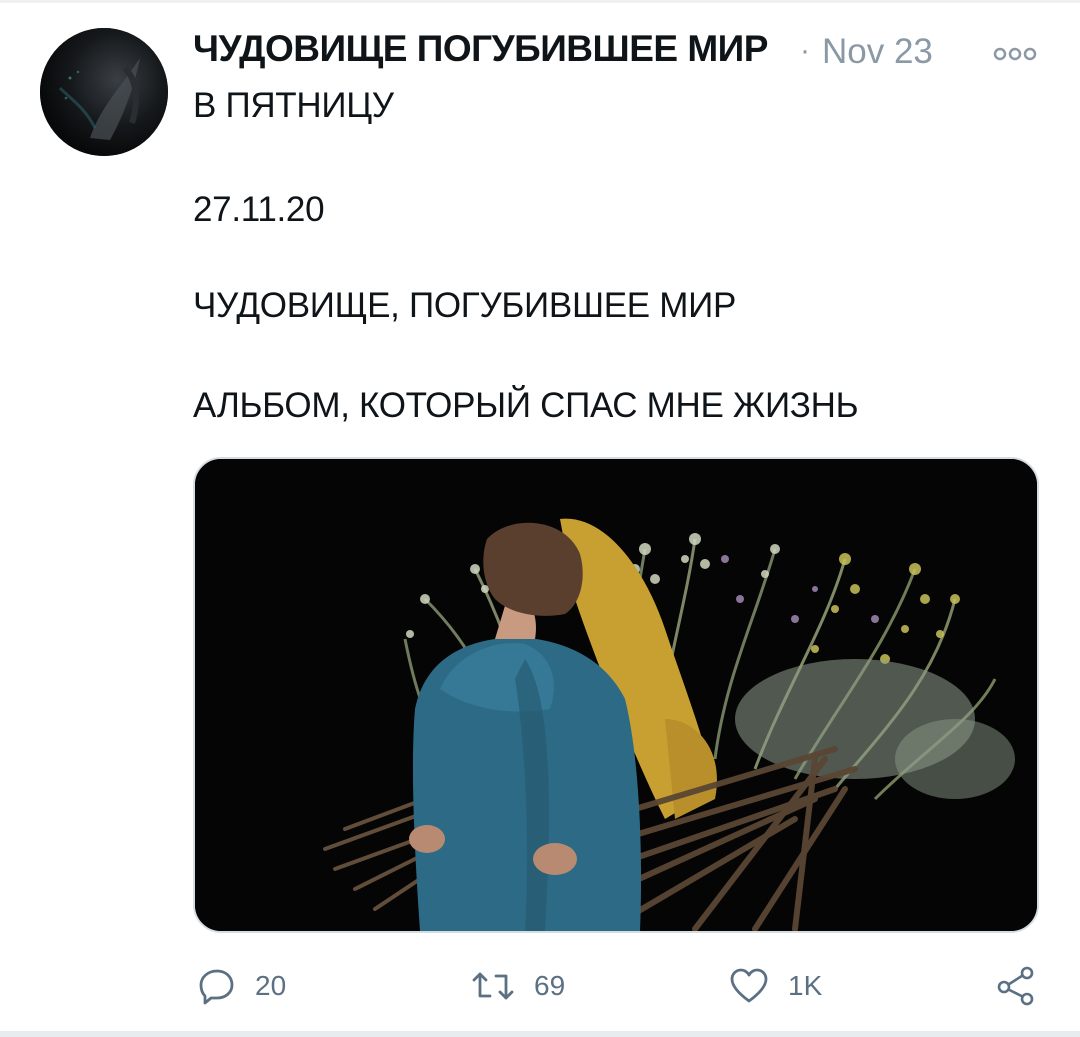 Image resolution: width=1080 pixels, height=1037 pixels. Describe the element at coordinates (775, 986) in the screenshot. I see `like-button: 1K` at that location.